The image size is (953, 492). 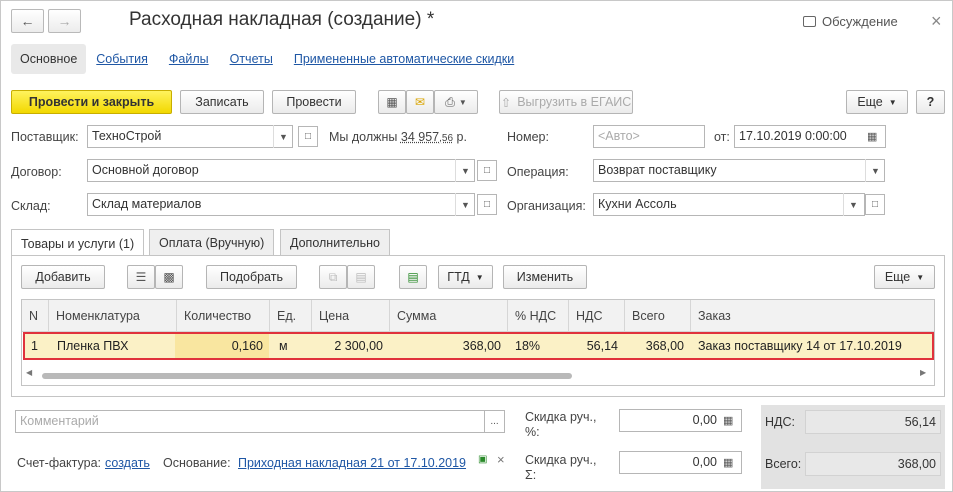 What do you see at coordinates (307, 376) in the screenshot?
I see `scrollbar-thumb` at bounding box center [307, 376].